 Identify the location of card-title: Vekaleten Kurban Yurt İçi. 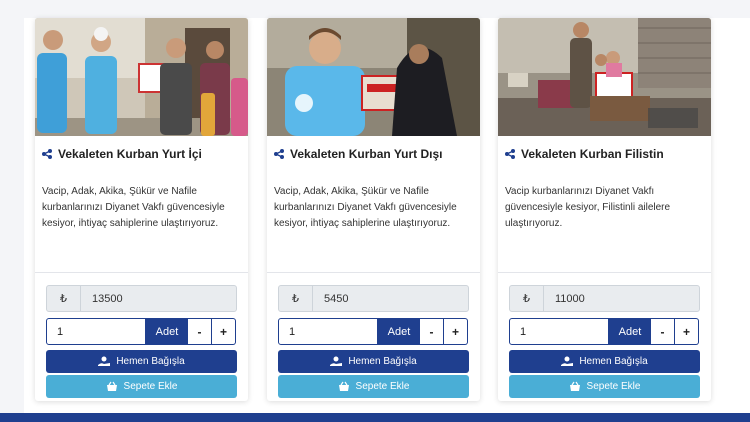
(122, 154).